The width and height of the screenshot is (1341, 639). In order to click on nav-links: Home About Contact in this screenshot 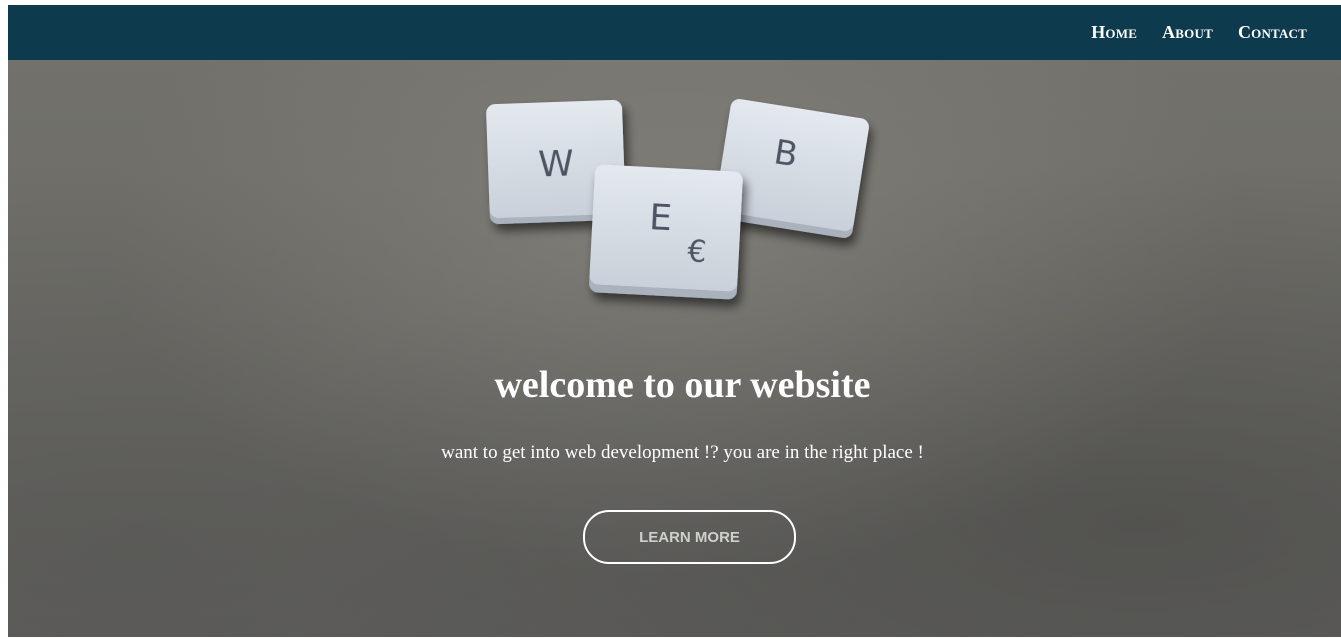, I will do `click(1199, 32)`.